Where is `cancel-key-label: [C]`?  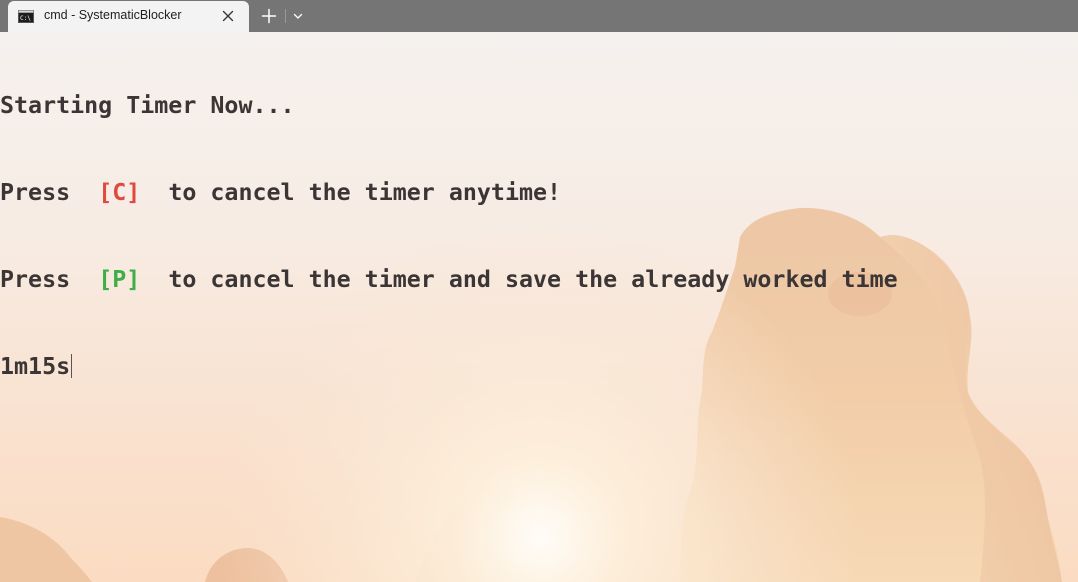
cancel-key-label: [C] is located at coordinates (119, 192).